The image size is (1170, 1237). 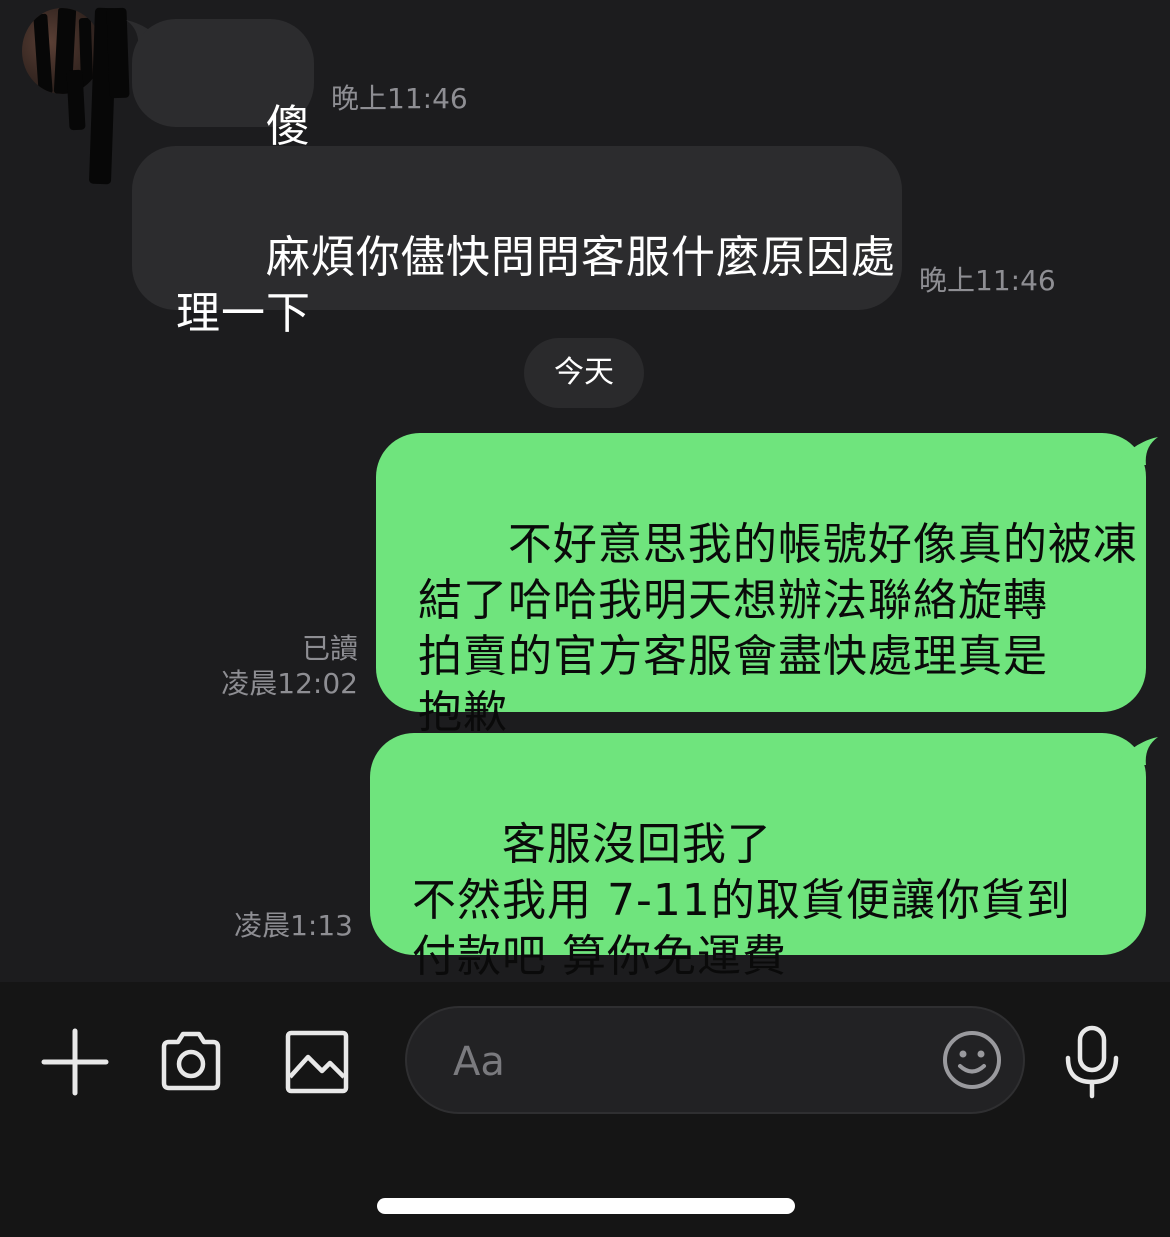 I want to click on date-divider: 今天, so click(x=584, y=373).